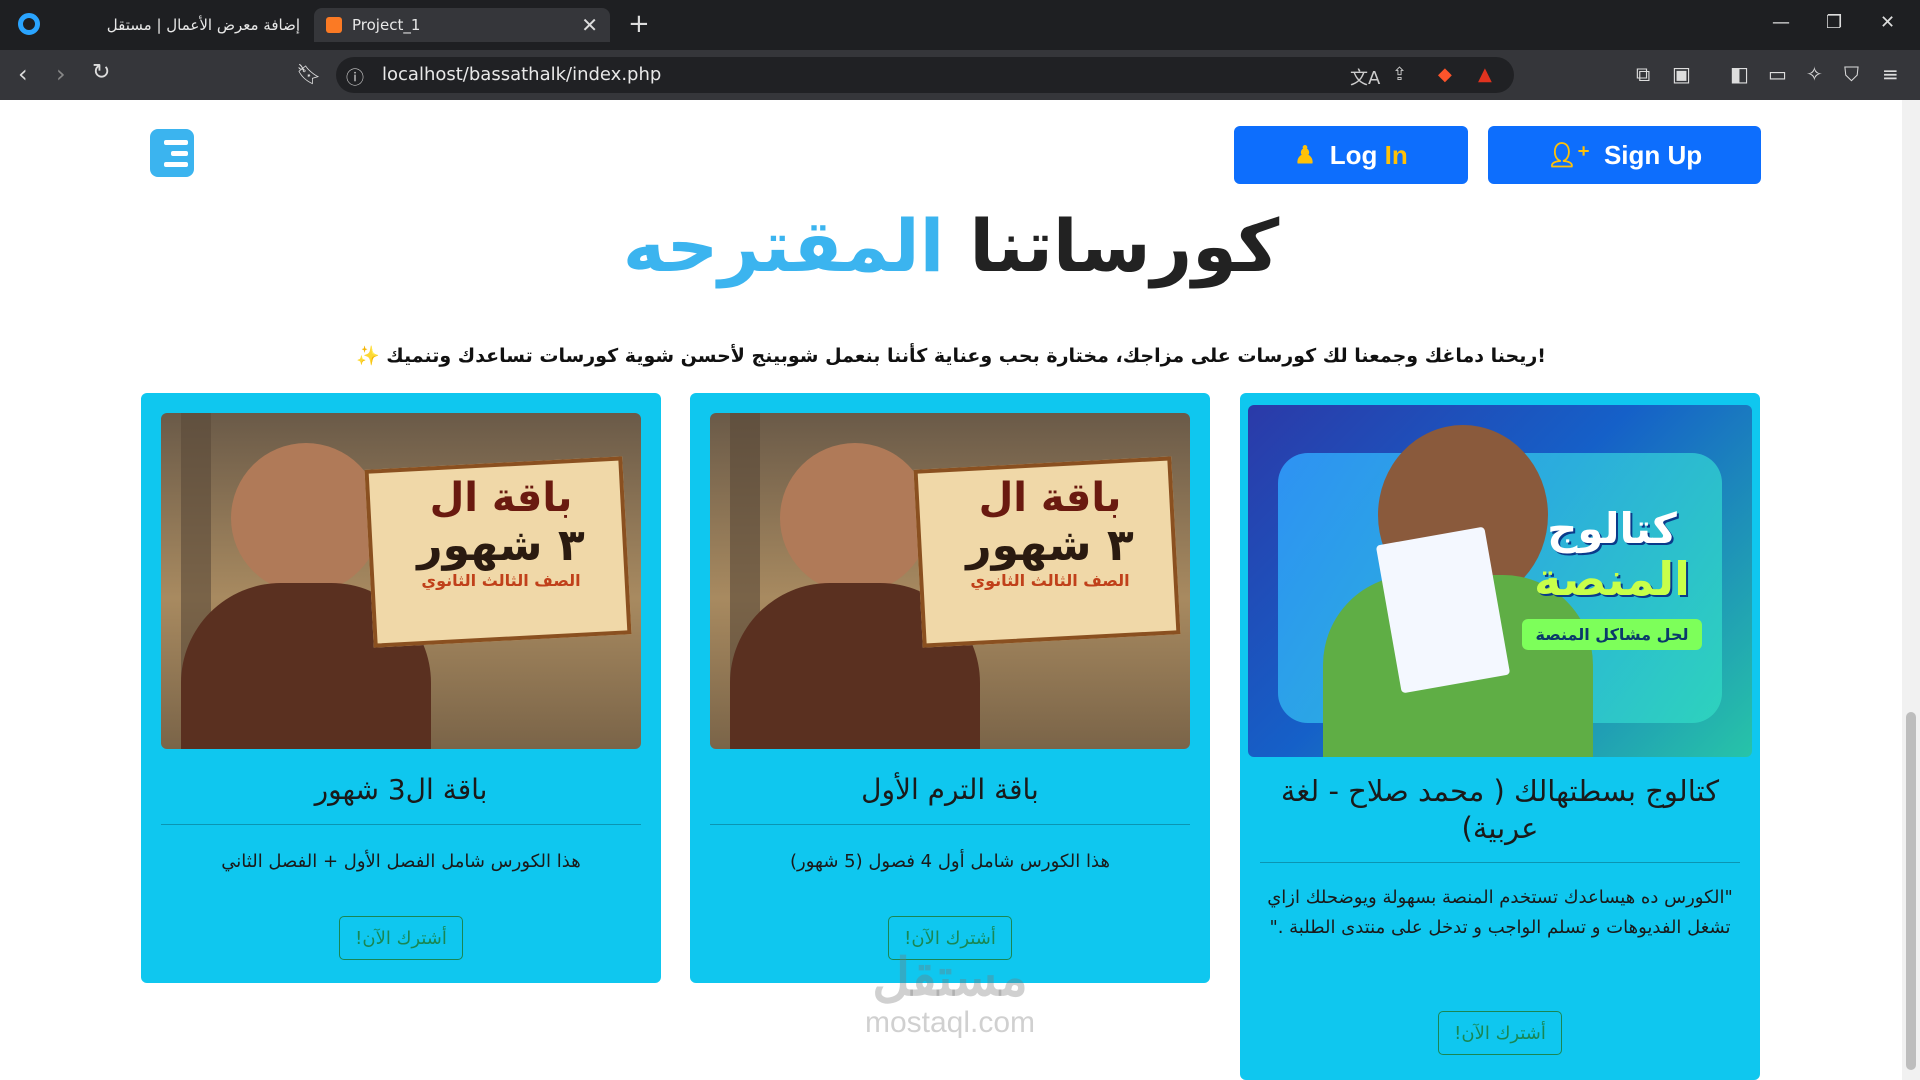 The height and width of the screenshot is (1080, 1920). What do you see at coordinates (1851, 74) in the screenshot?
I see `vpn-icon: ⛉` at bounding box center [1851, 74].